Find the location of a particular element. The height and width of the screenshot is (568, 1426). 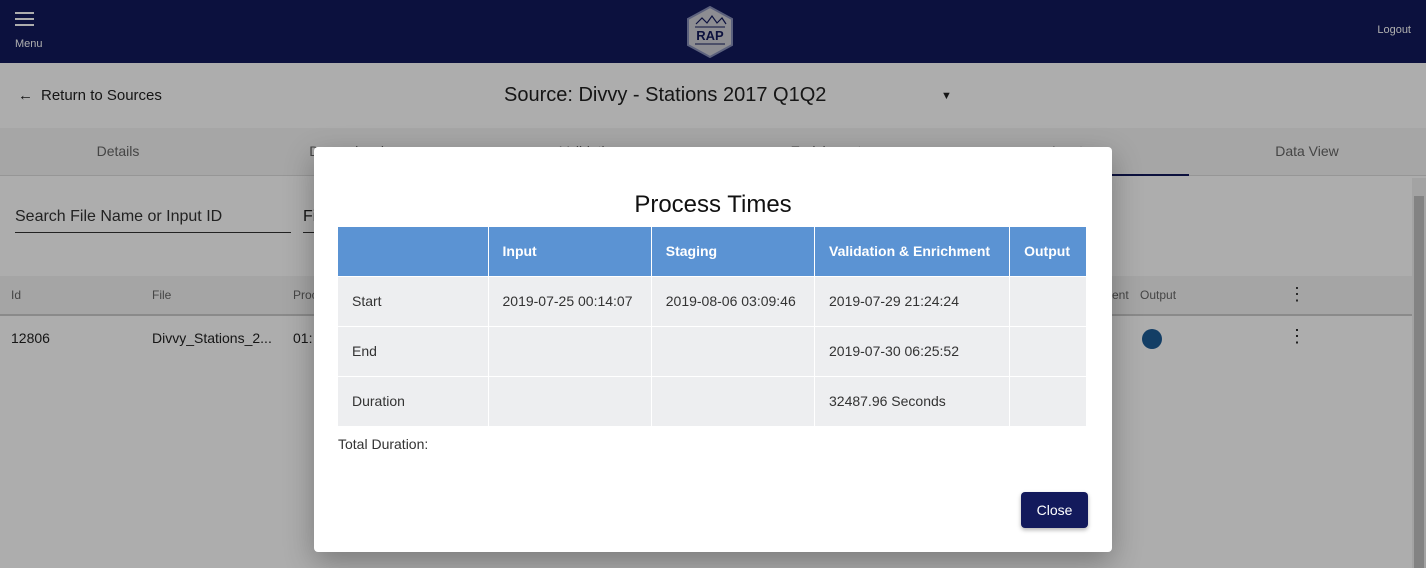

cell: 2019-07-25 00:14:07 is located at coordinates (570, 300).